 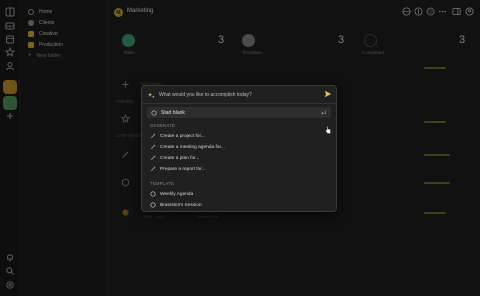 What do you see at coordinates (181, 205) in the screenshot?
I see `template-item-label: Brainstorm Session` at bounding box center [181, 205].